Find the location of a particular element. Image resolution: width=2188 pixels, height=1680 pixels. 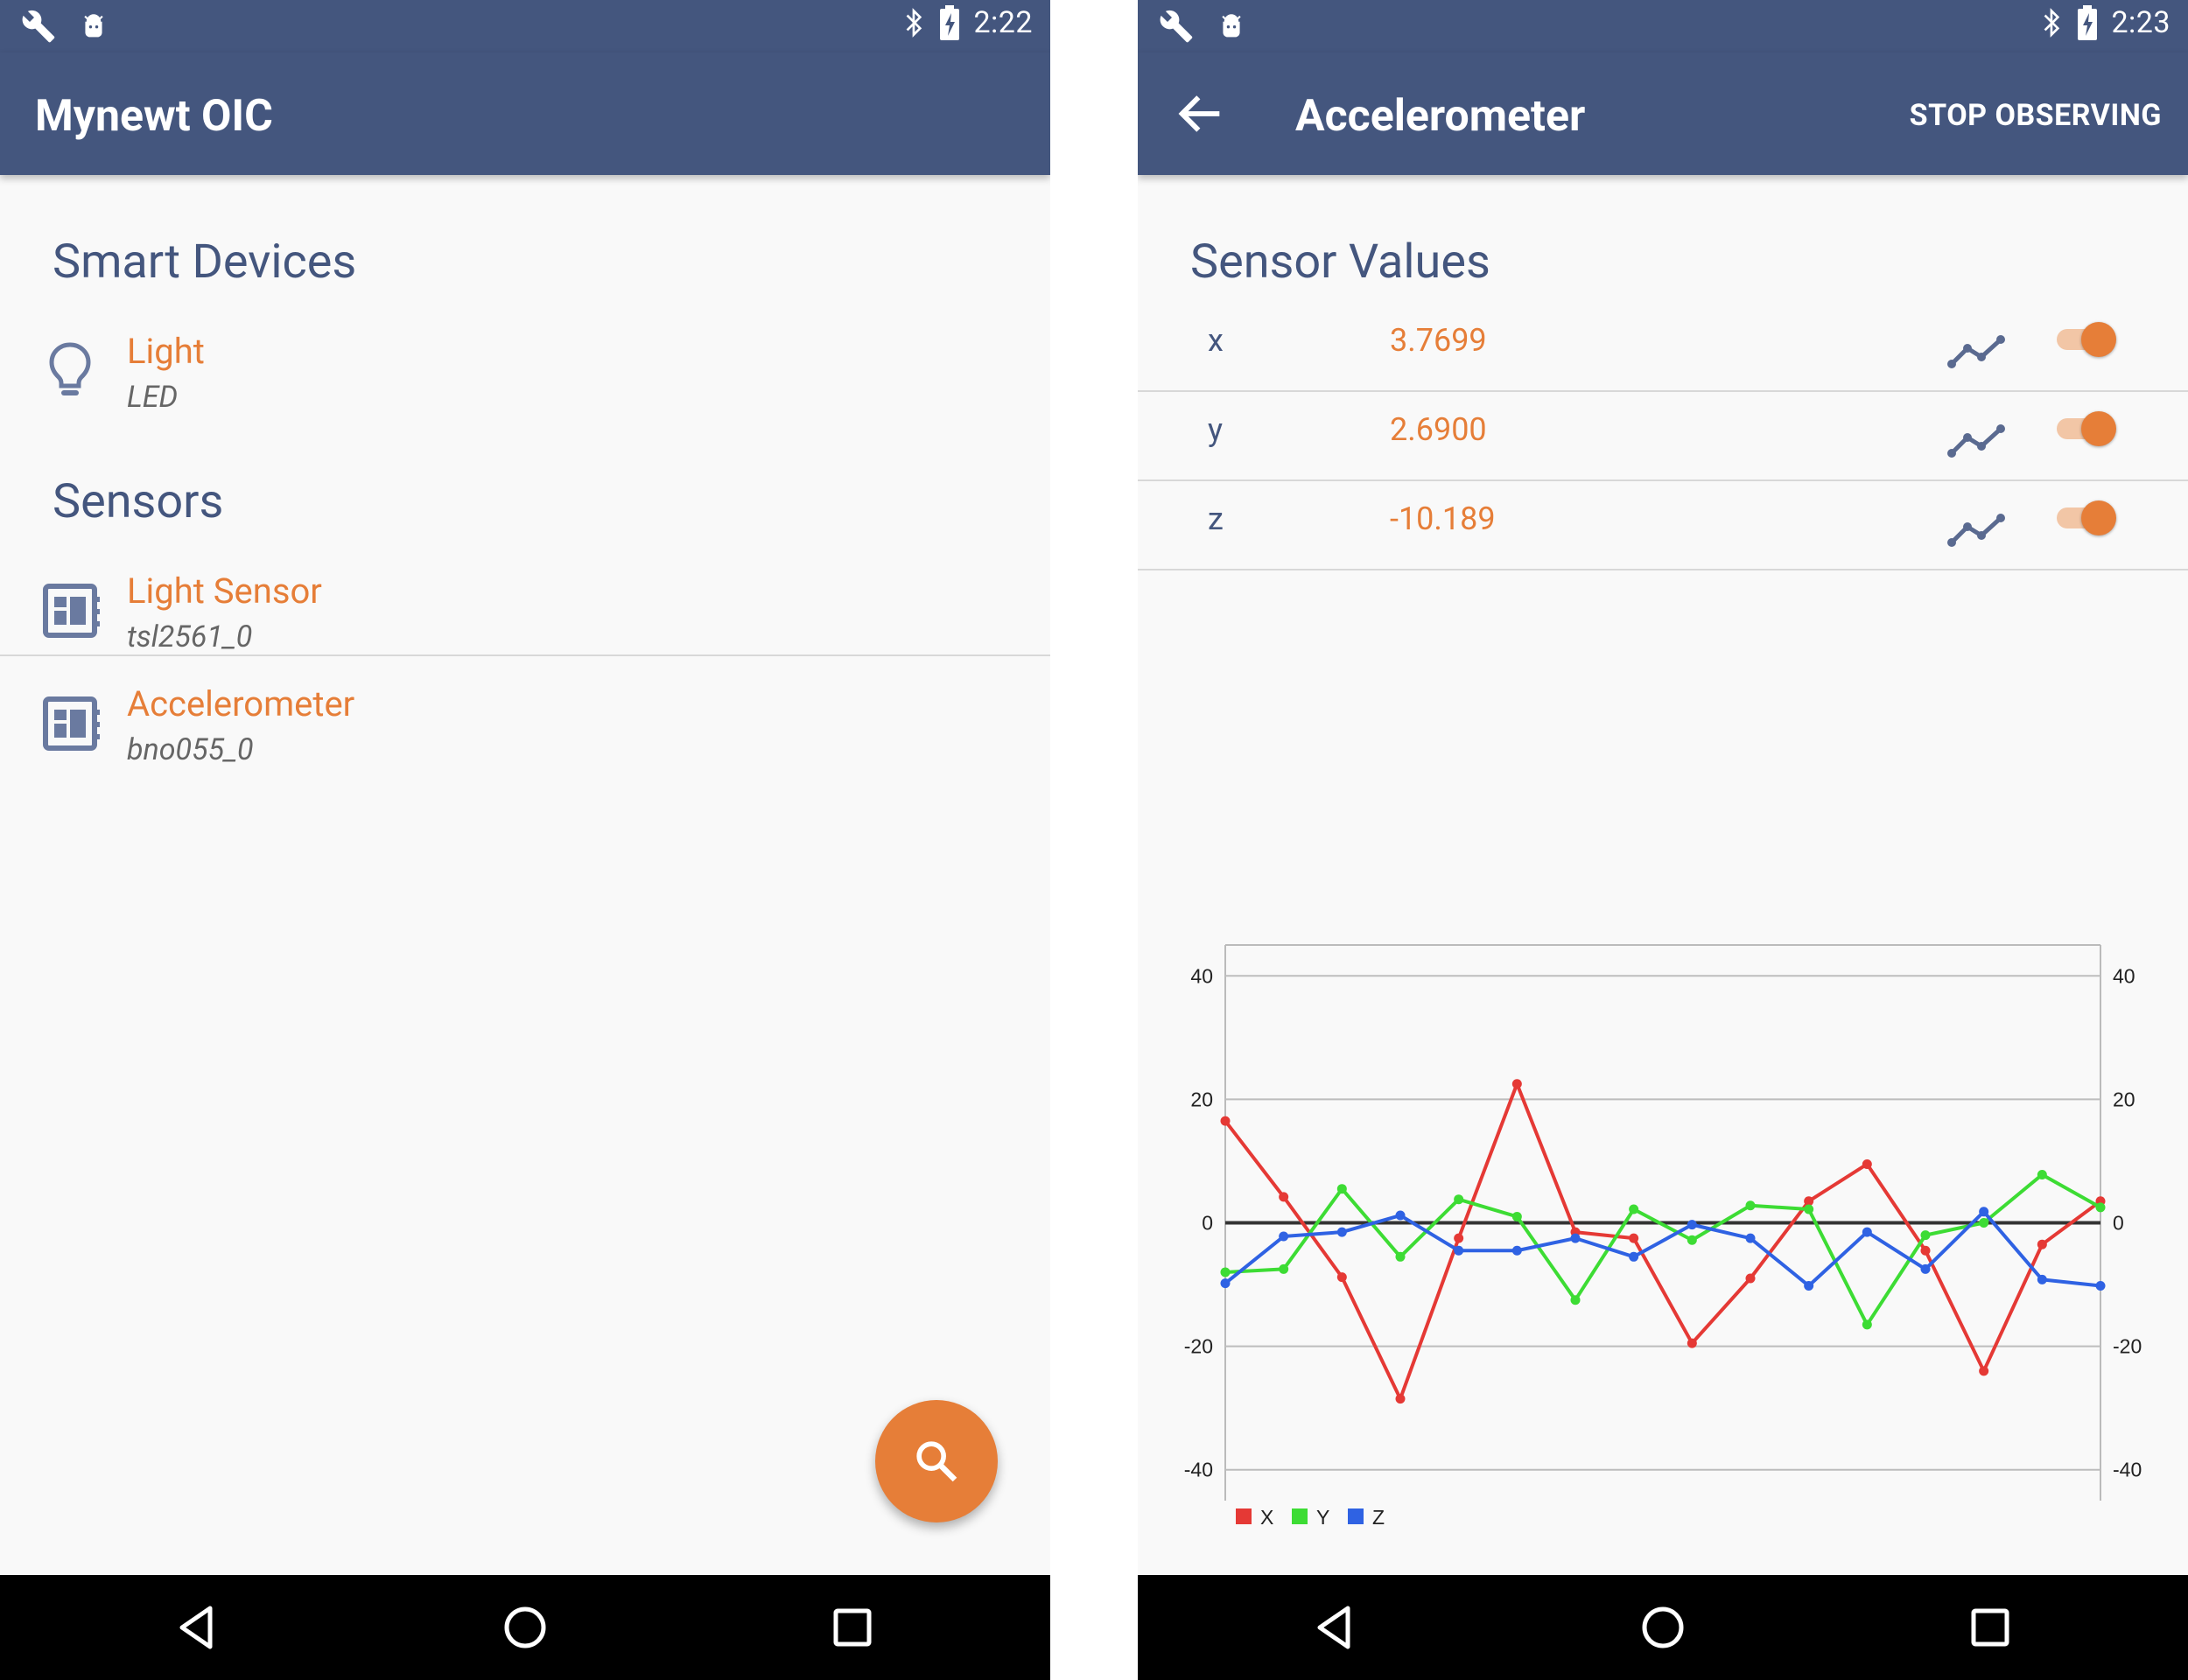

y-tick-label-left: -40 is located at coordinates (1198, 1470).